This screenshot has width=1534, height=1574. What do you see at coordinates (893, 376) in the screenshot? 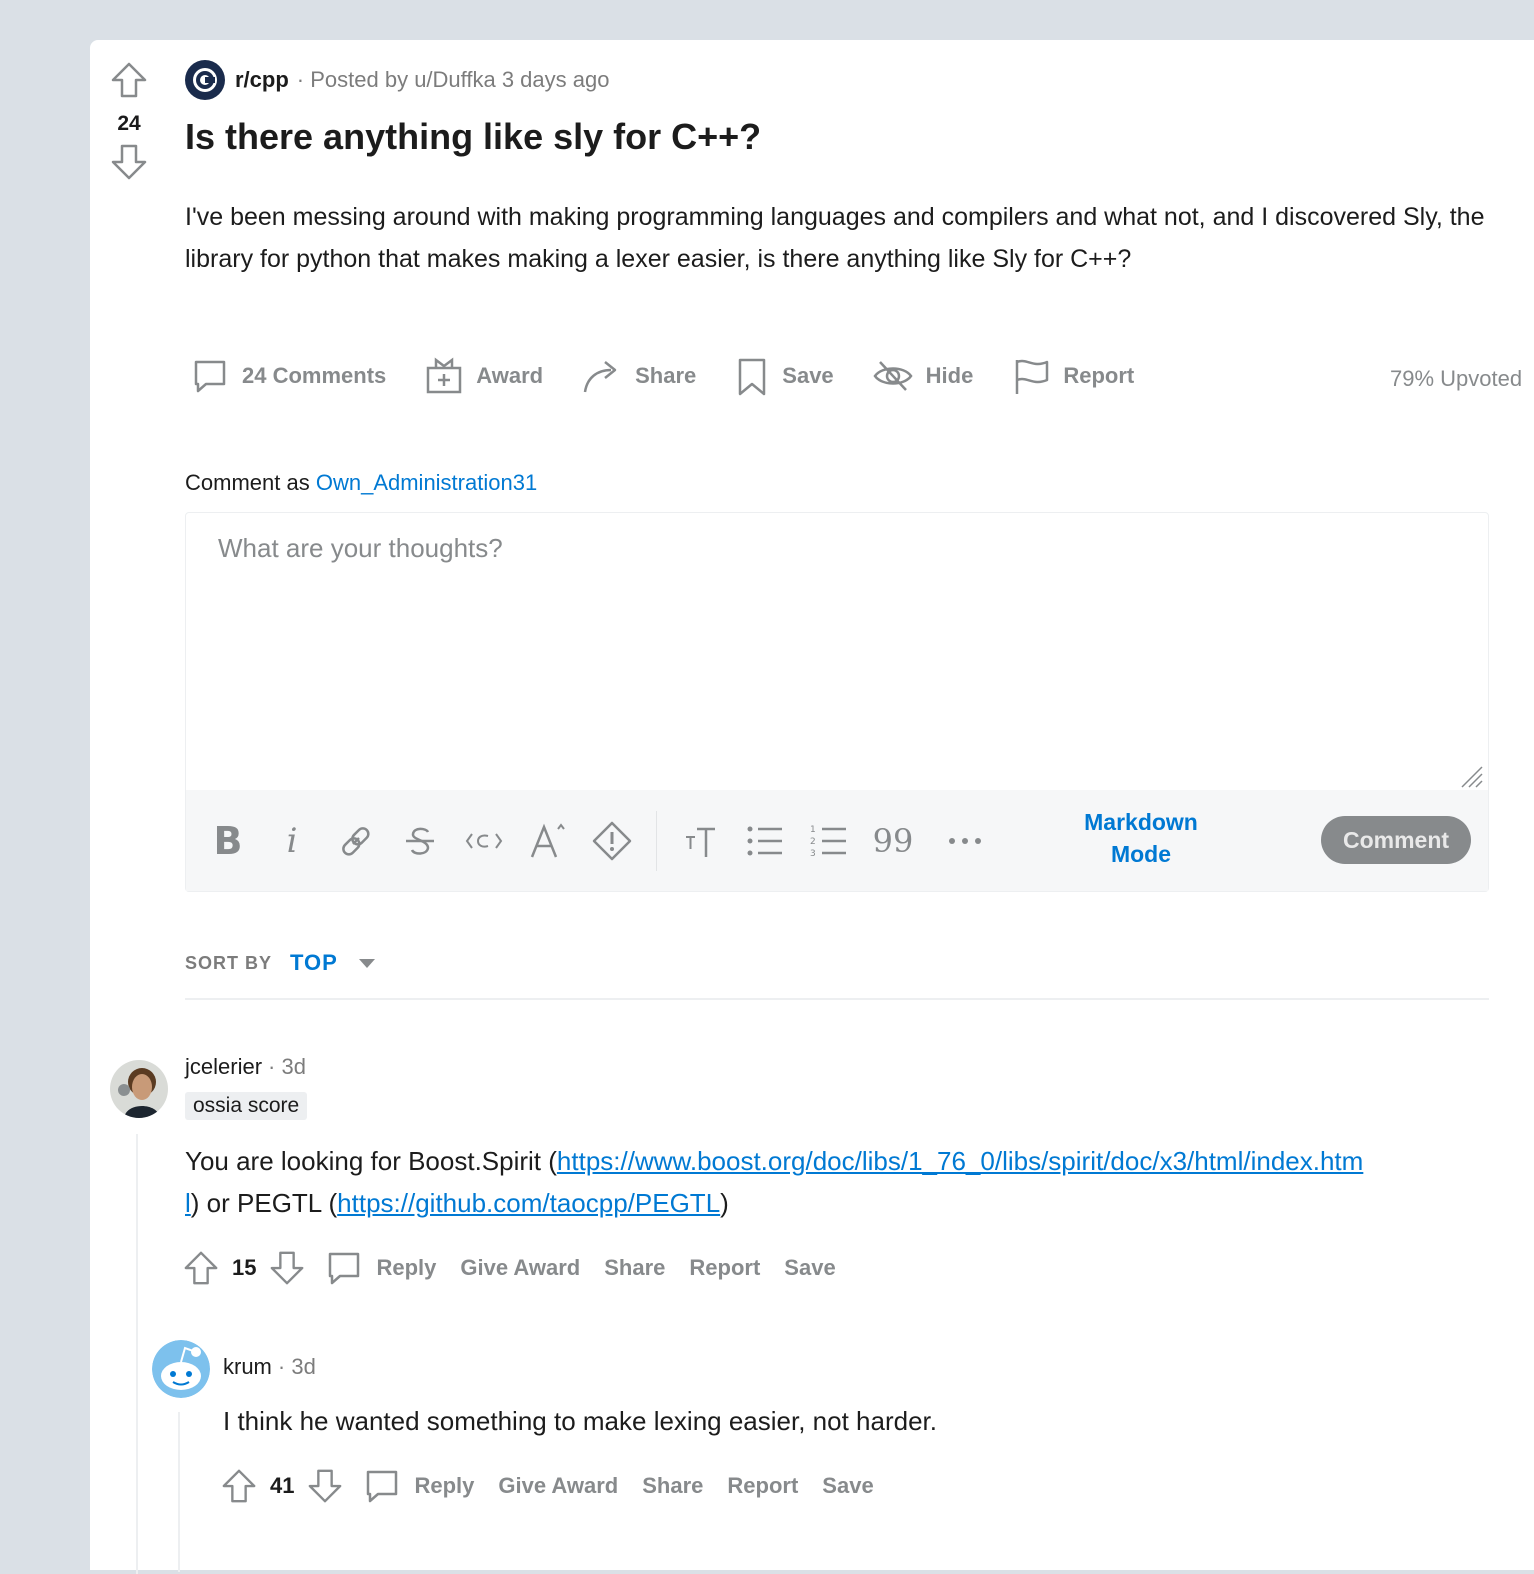
I see `hide-eye-icon` at bounding box center [893, 376].